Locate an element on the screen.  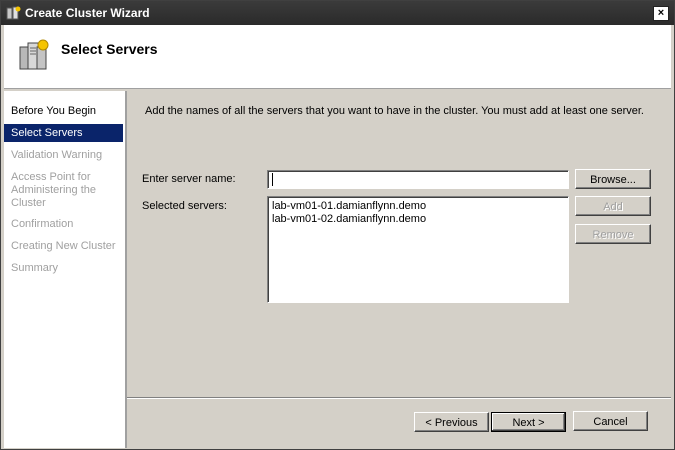
step-creating-new-cluster: Creating New Cluster is located at coordinates (63, 246).